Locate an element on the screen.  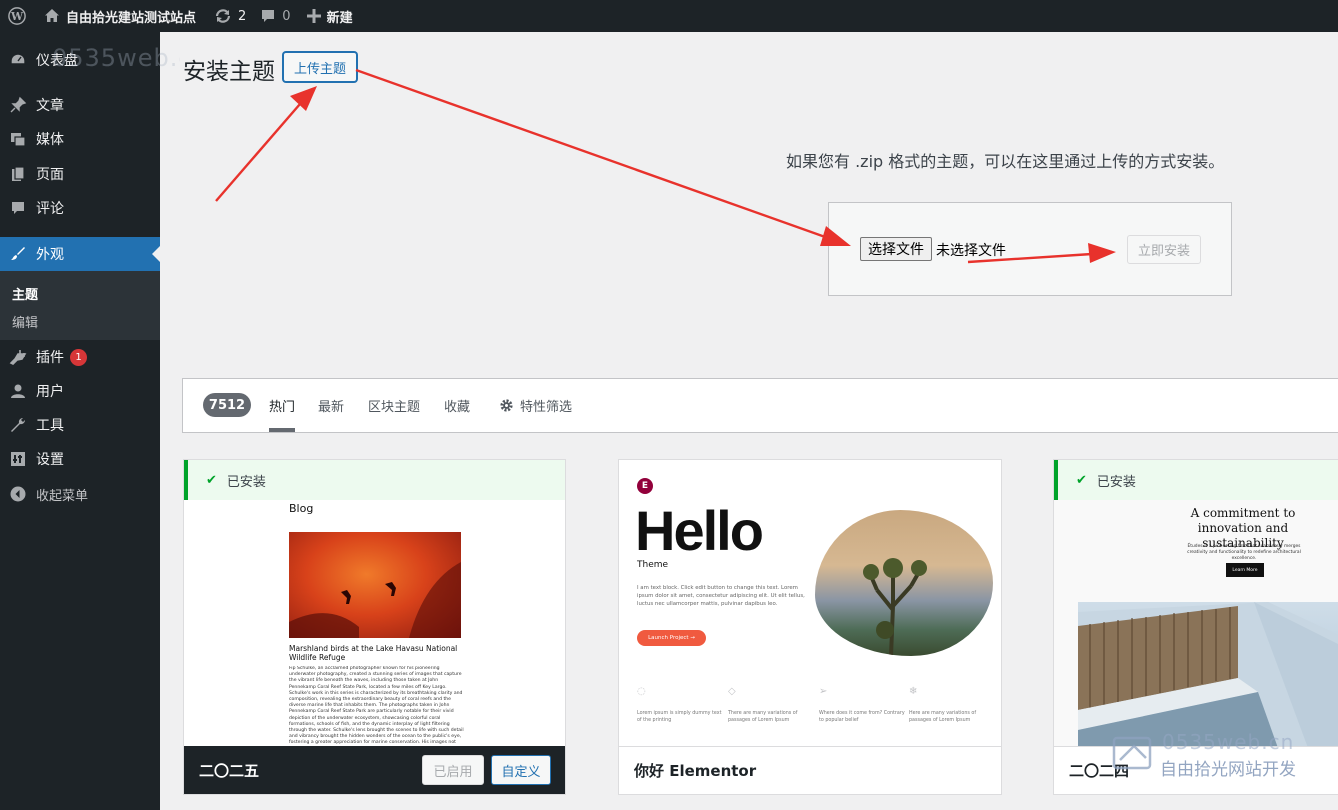
collapse-icon is located at coordinates (18, 494).